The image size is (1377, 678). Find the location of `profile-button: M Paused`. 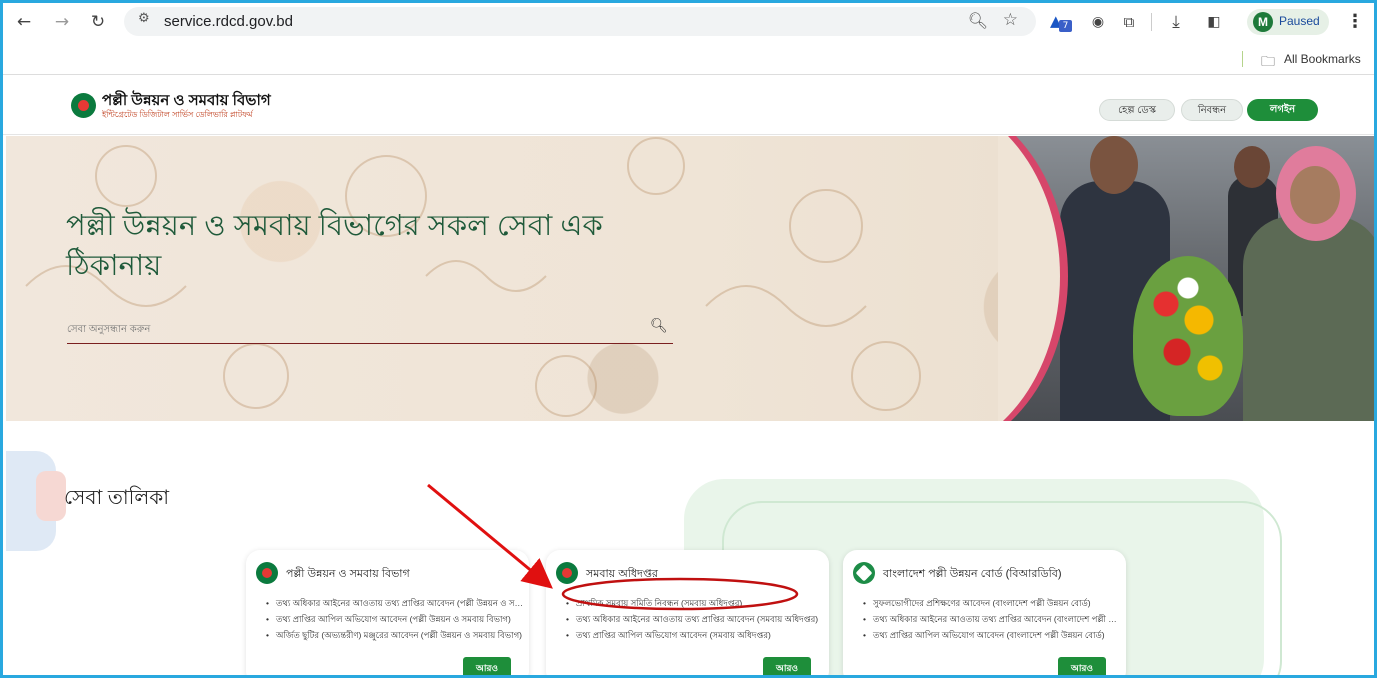

profile-button: M Paused is located at coordinates (1288, 22).